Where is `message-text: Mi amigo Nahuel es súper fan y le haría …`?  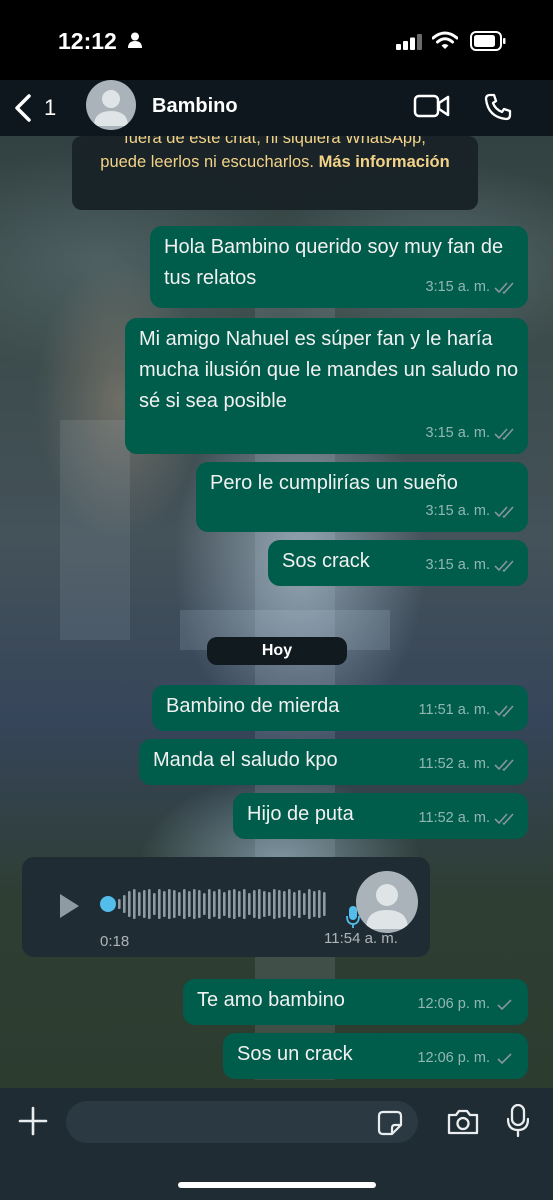
message-text: Mi amigo Nahuel es súper fan y le haría … is located at coordinates (329, 370).